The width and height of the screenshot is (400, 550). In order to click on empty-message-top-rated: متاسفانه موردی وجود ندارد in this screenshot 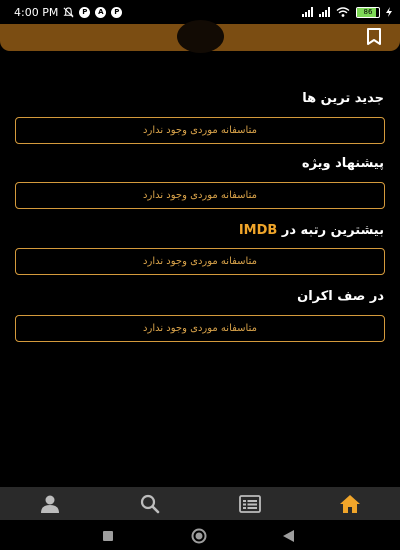, I will do `click(200, 261)`.